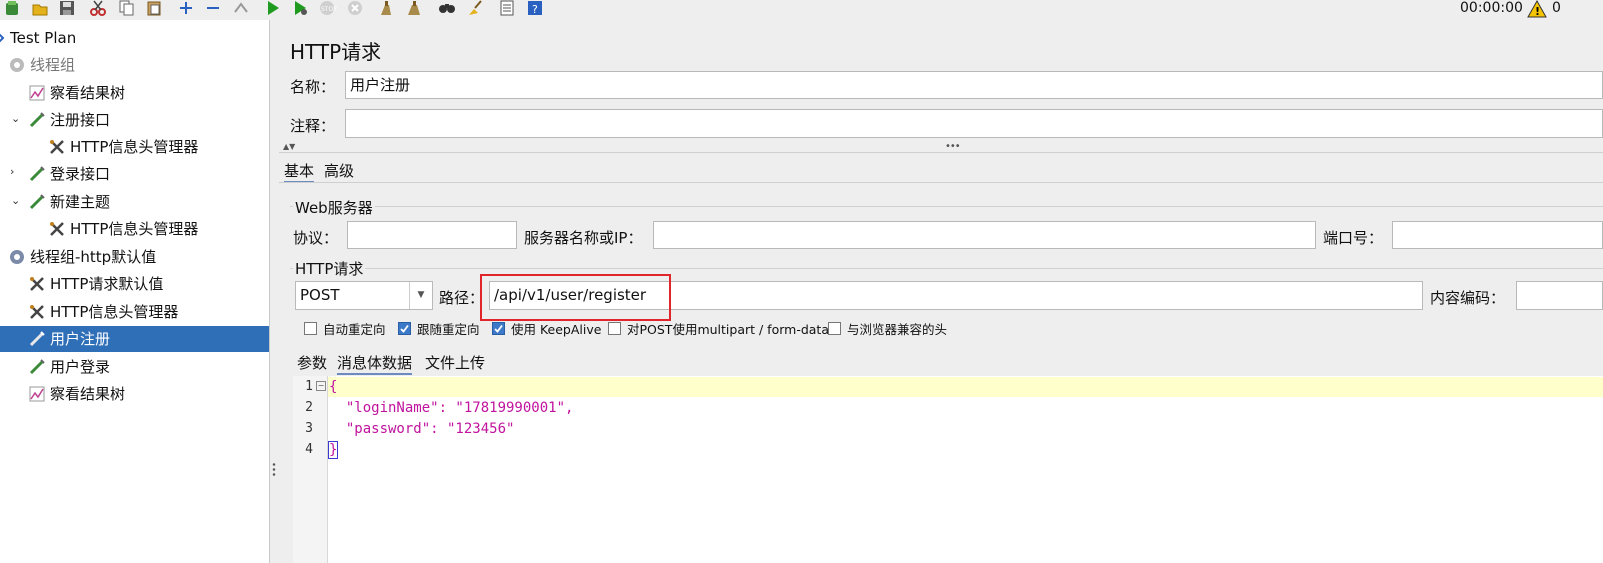 This screenshot has width=1603, height=563. What do you see at coordinates (273, 8) in the screenshot?
I see `start-icon` at bounding box center [273, 8].